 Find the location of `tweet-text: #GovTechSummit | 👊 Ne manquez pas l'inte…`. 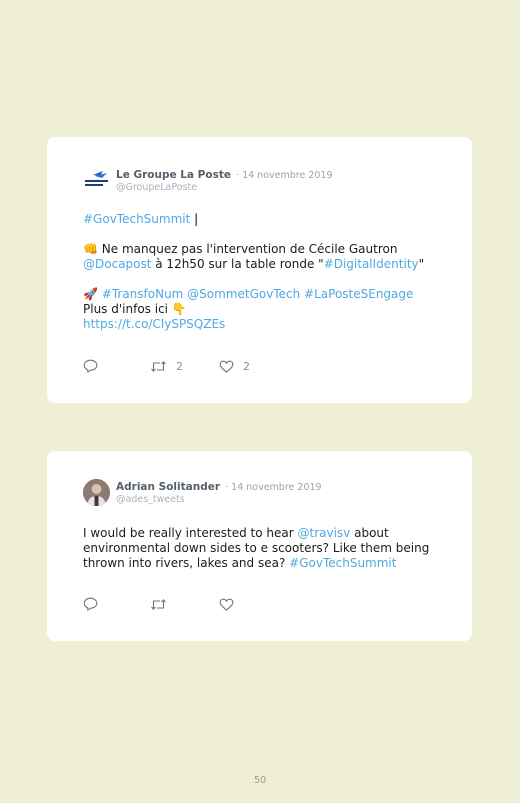

tweet-text: #GovTechSummit | 👊 Ne manquez pas l'inte… is located at coordinates (267, 272).